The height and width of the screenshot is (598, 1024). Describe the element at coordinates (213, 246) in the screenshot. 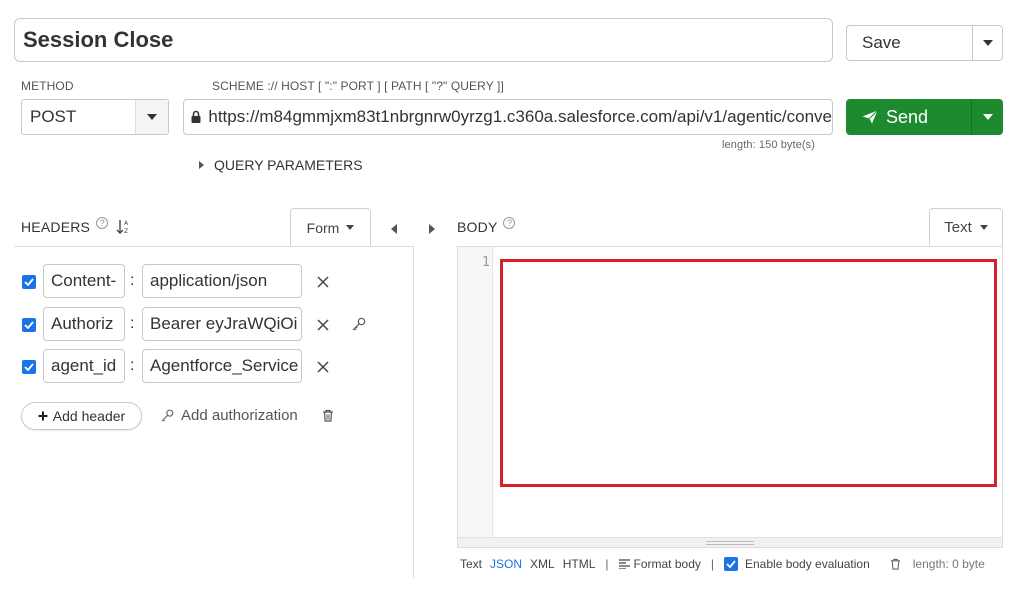

I see `headers-divider` at that location.